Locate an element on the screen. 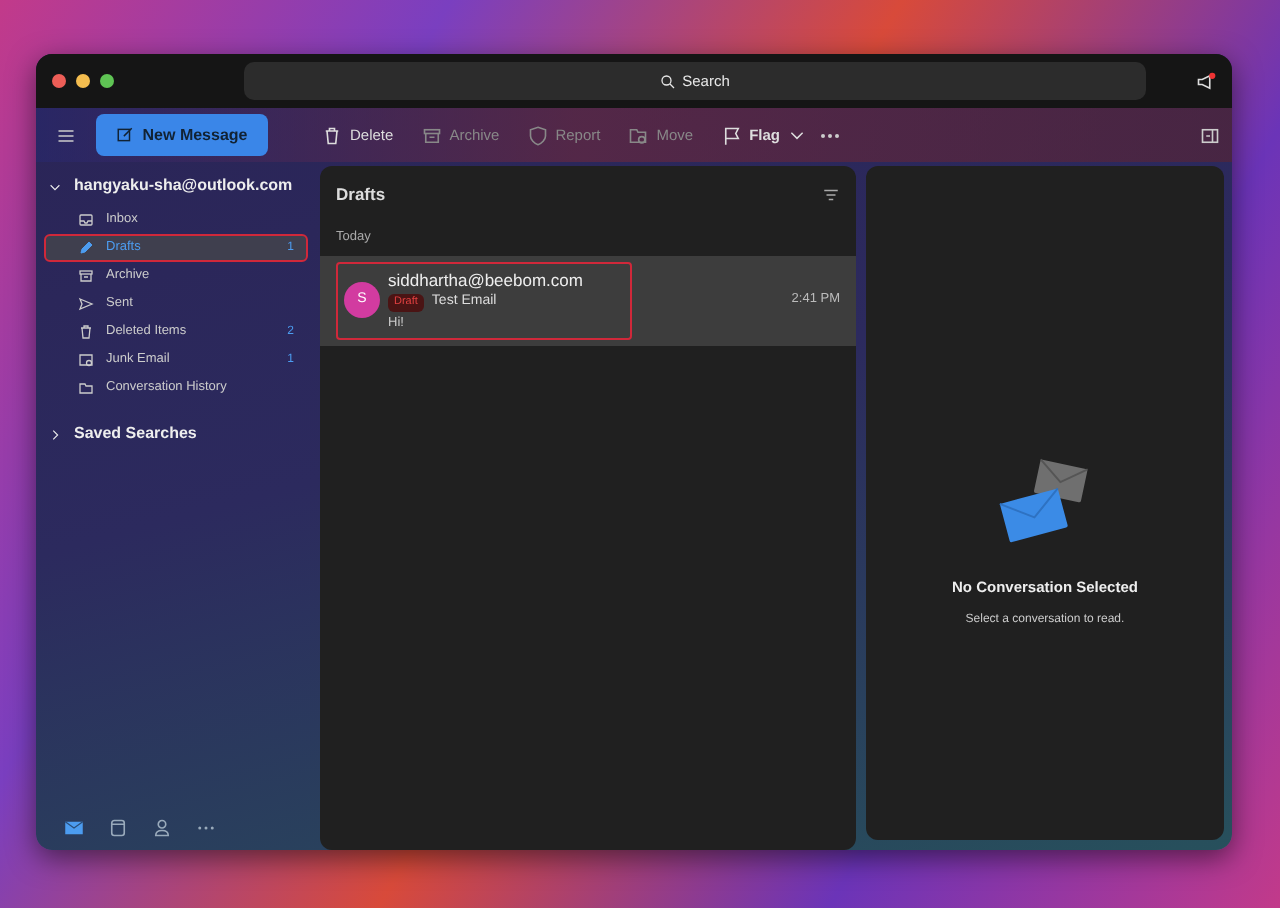 The width and height of the screenshot is (1280, 908). pencil-icon is located at coordinates (86, 248).